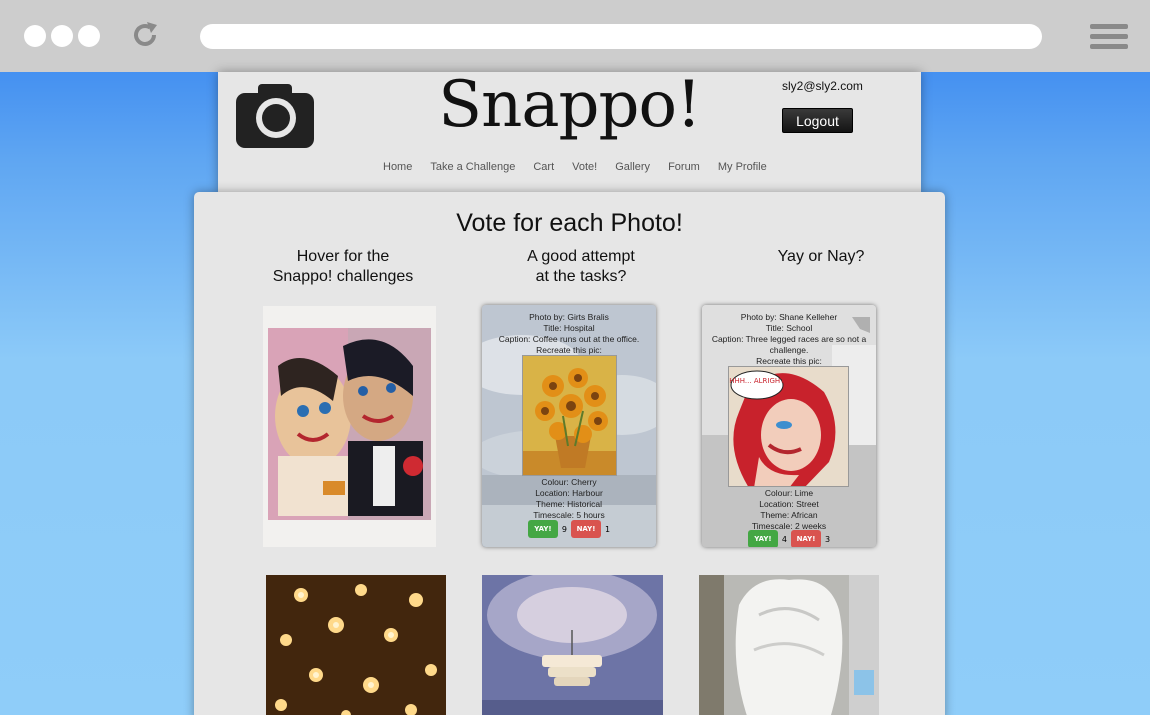 The width and height of the screenshot is (1150, 715). I want to click on colour-text: Colour: Cherry, so click(569, 482).